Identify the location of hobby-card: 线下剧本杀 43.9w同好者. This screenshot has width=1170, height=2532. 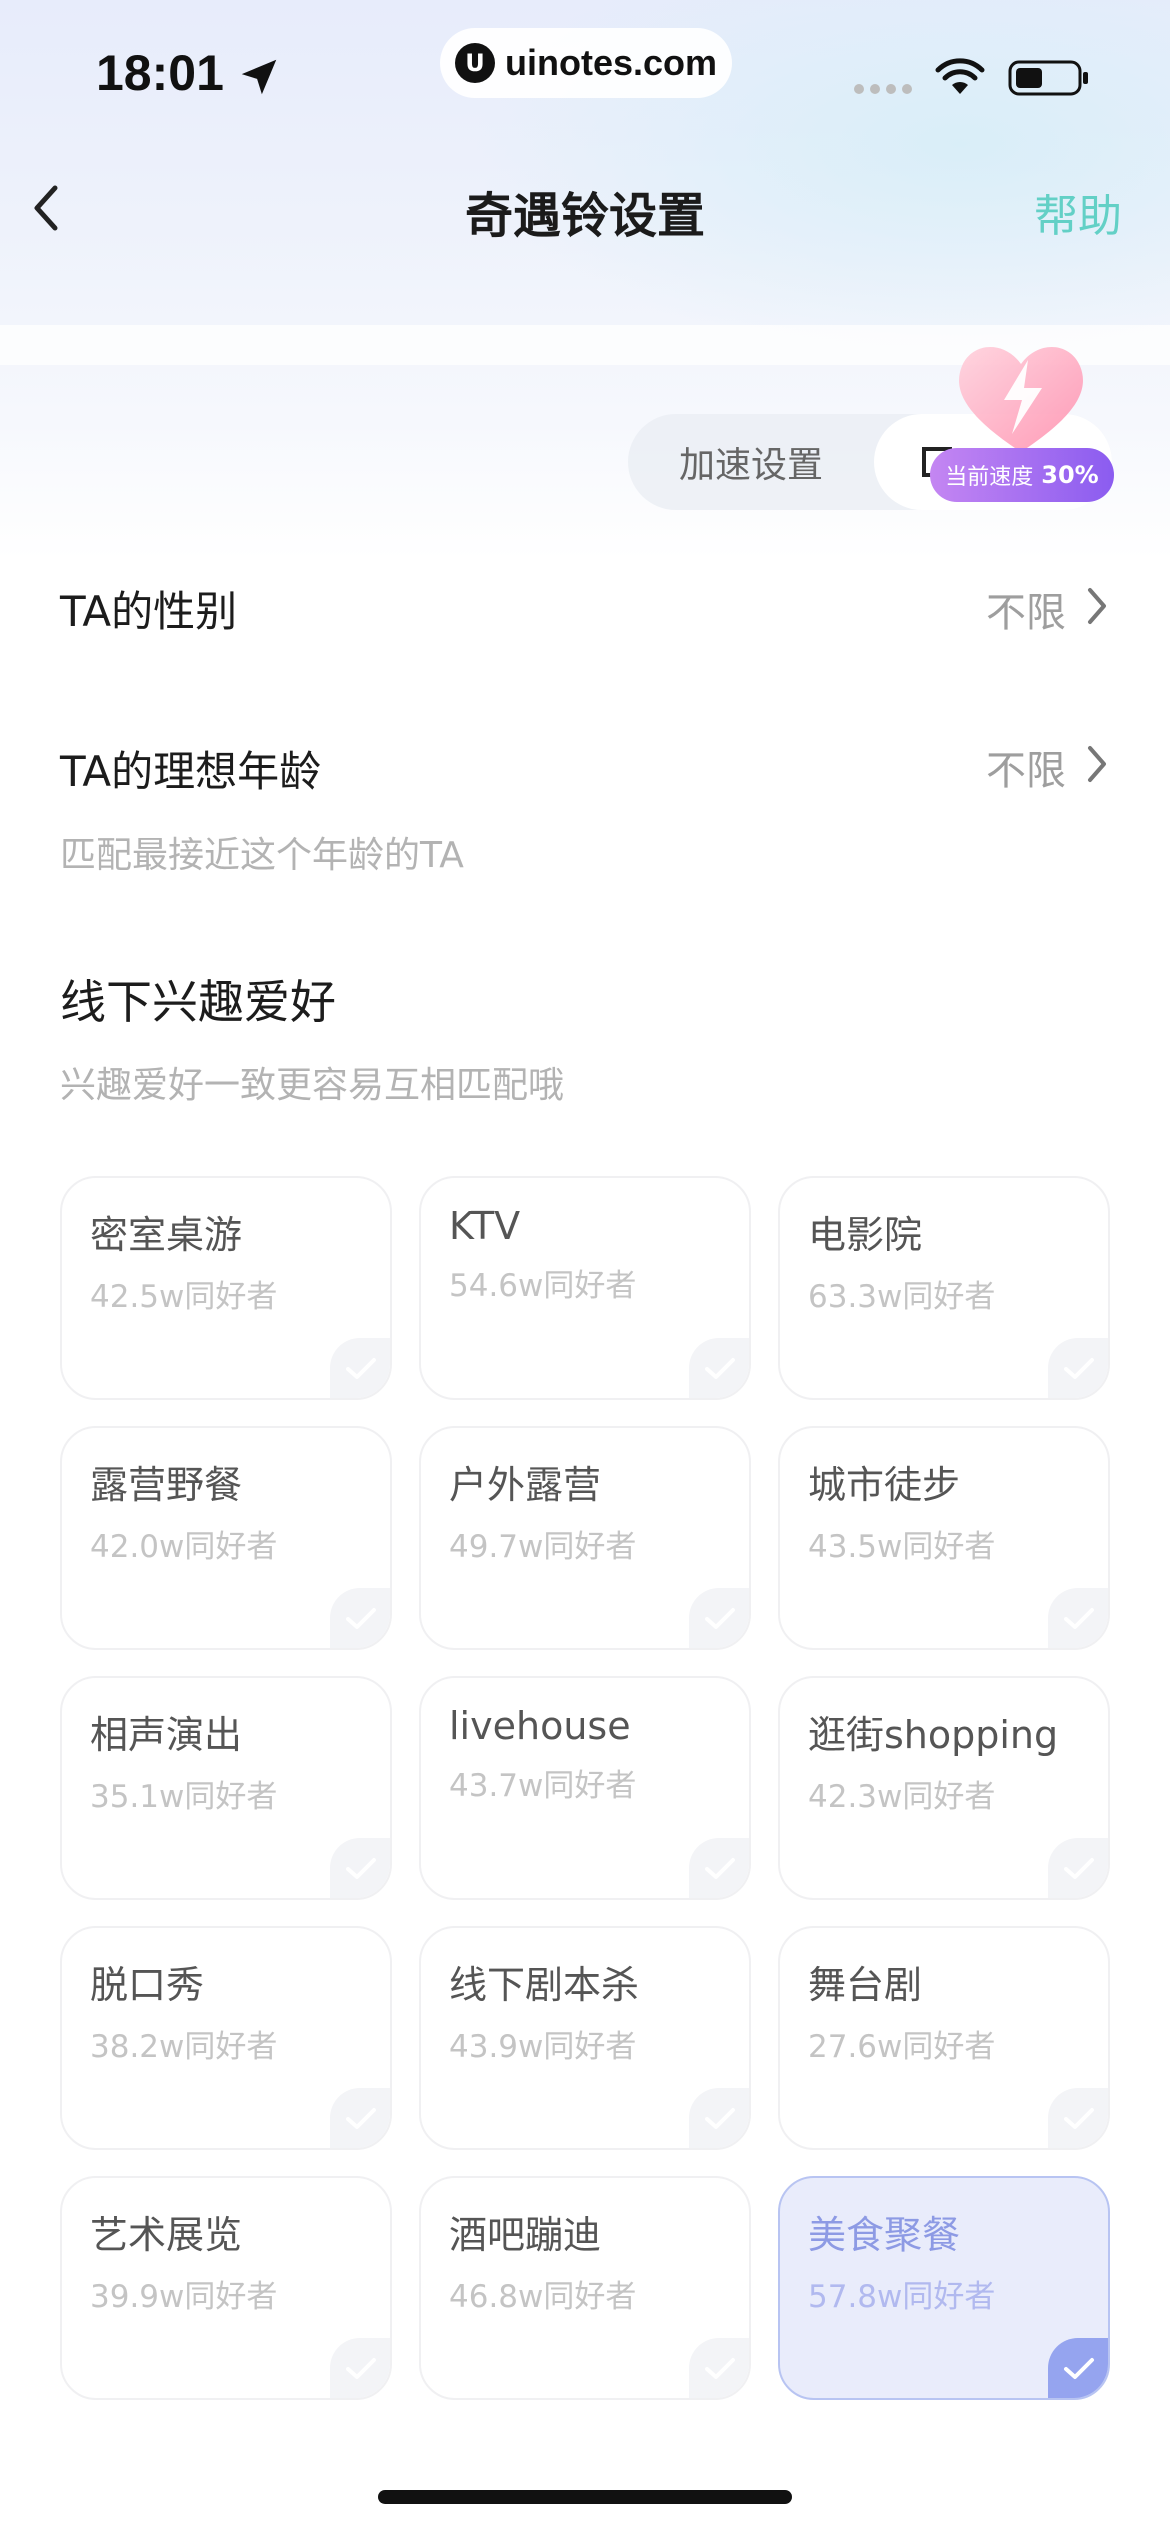
(585, 2038).